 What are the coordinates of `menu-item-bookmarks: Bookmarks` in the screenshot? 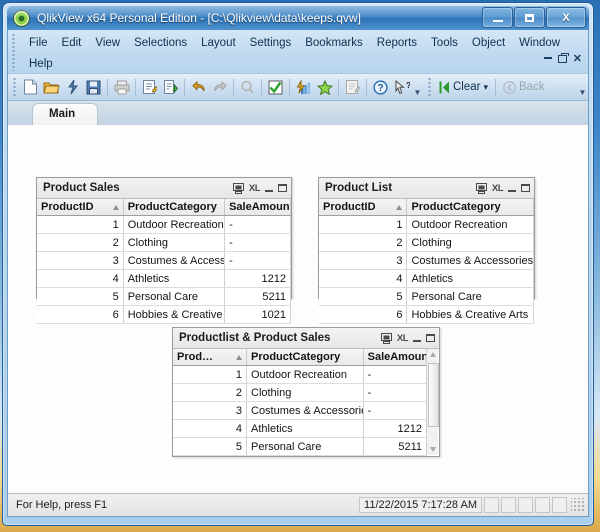 It's located at (334, 43).